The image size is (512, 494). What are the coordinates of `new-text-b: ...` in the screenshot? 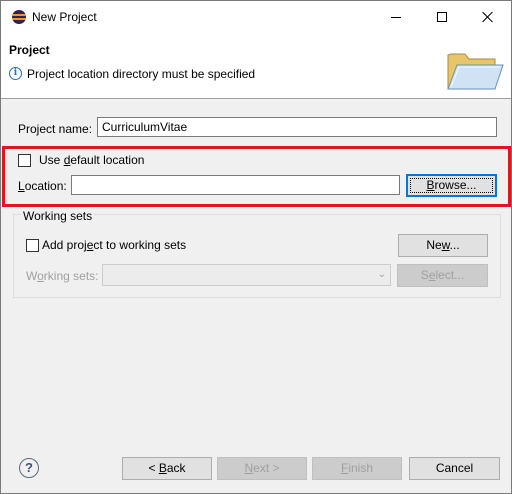 It's located at (454, 245).